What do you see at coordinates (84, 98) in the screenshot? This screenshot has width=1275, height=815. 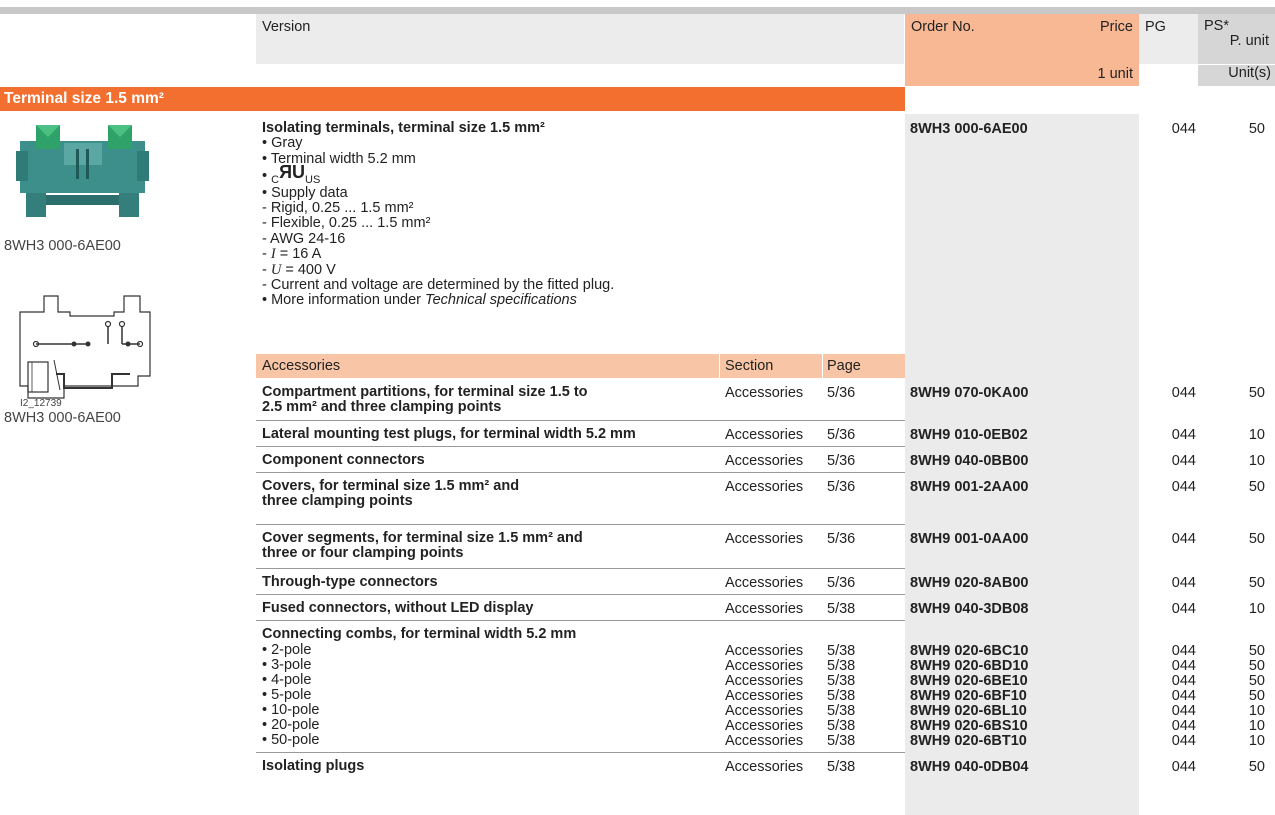 I see `section-title-text: Terminal size 1.5 mm²` at bounding box center [84, 98].